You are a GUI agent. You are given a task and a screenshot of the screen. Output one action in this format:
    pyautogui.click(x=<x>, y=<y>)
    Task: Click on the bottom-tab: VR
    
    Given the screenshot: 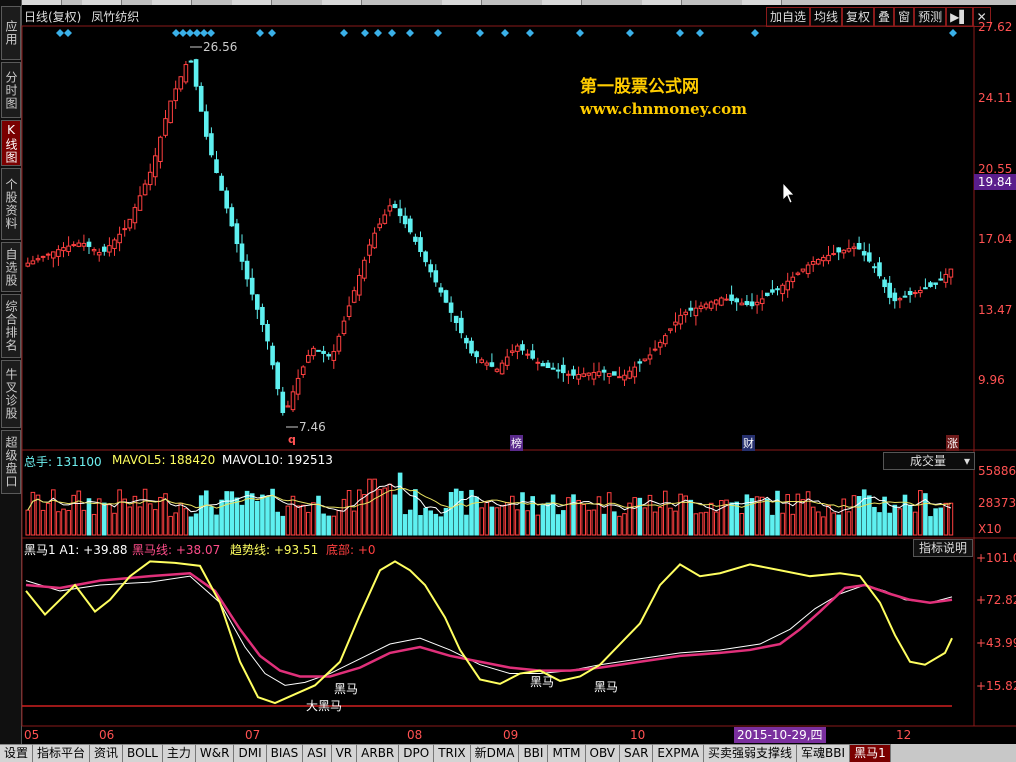 What is the action you would take?
    pyautogui.click(x=344, y=753)
    